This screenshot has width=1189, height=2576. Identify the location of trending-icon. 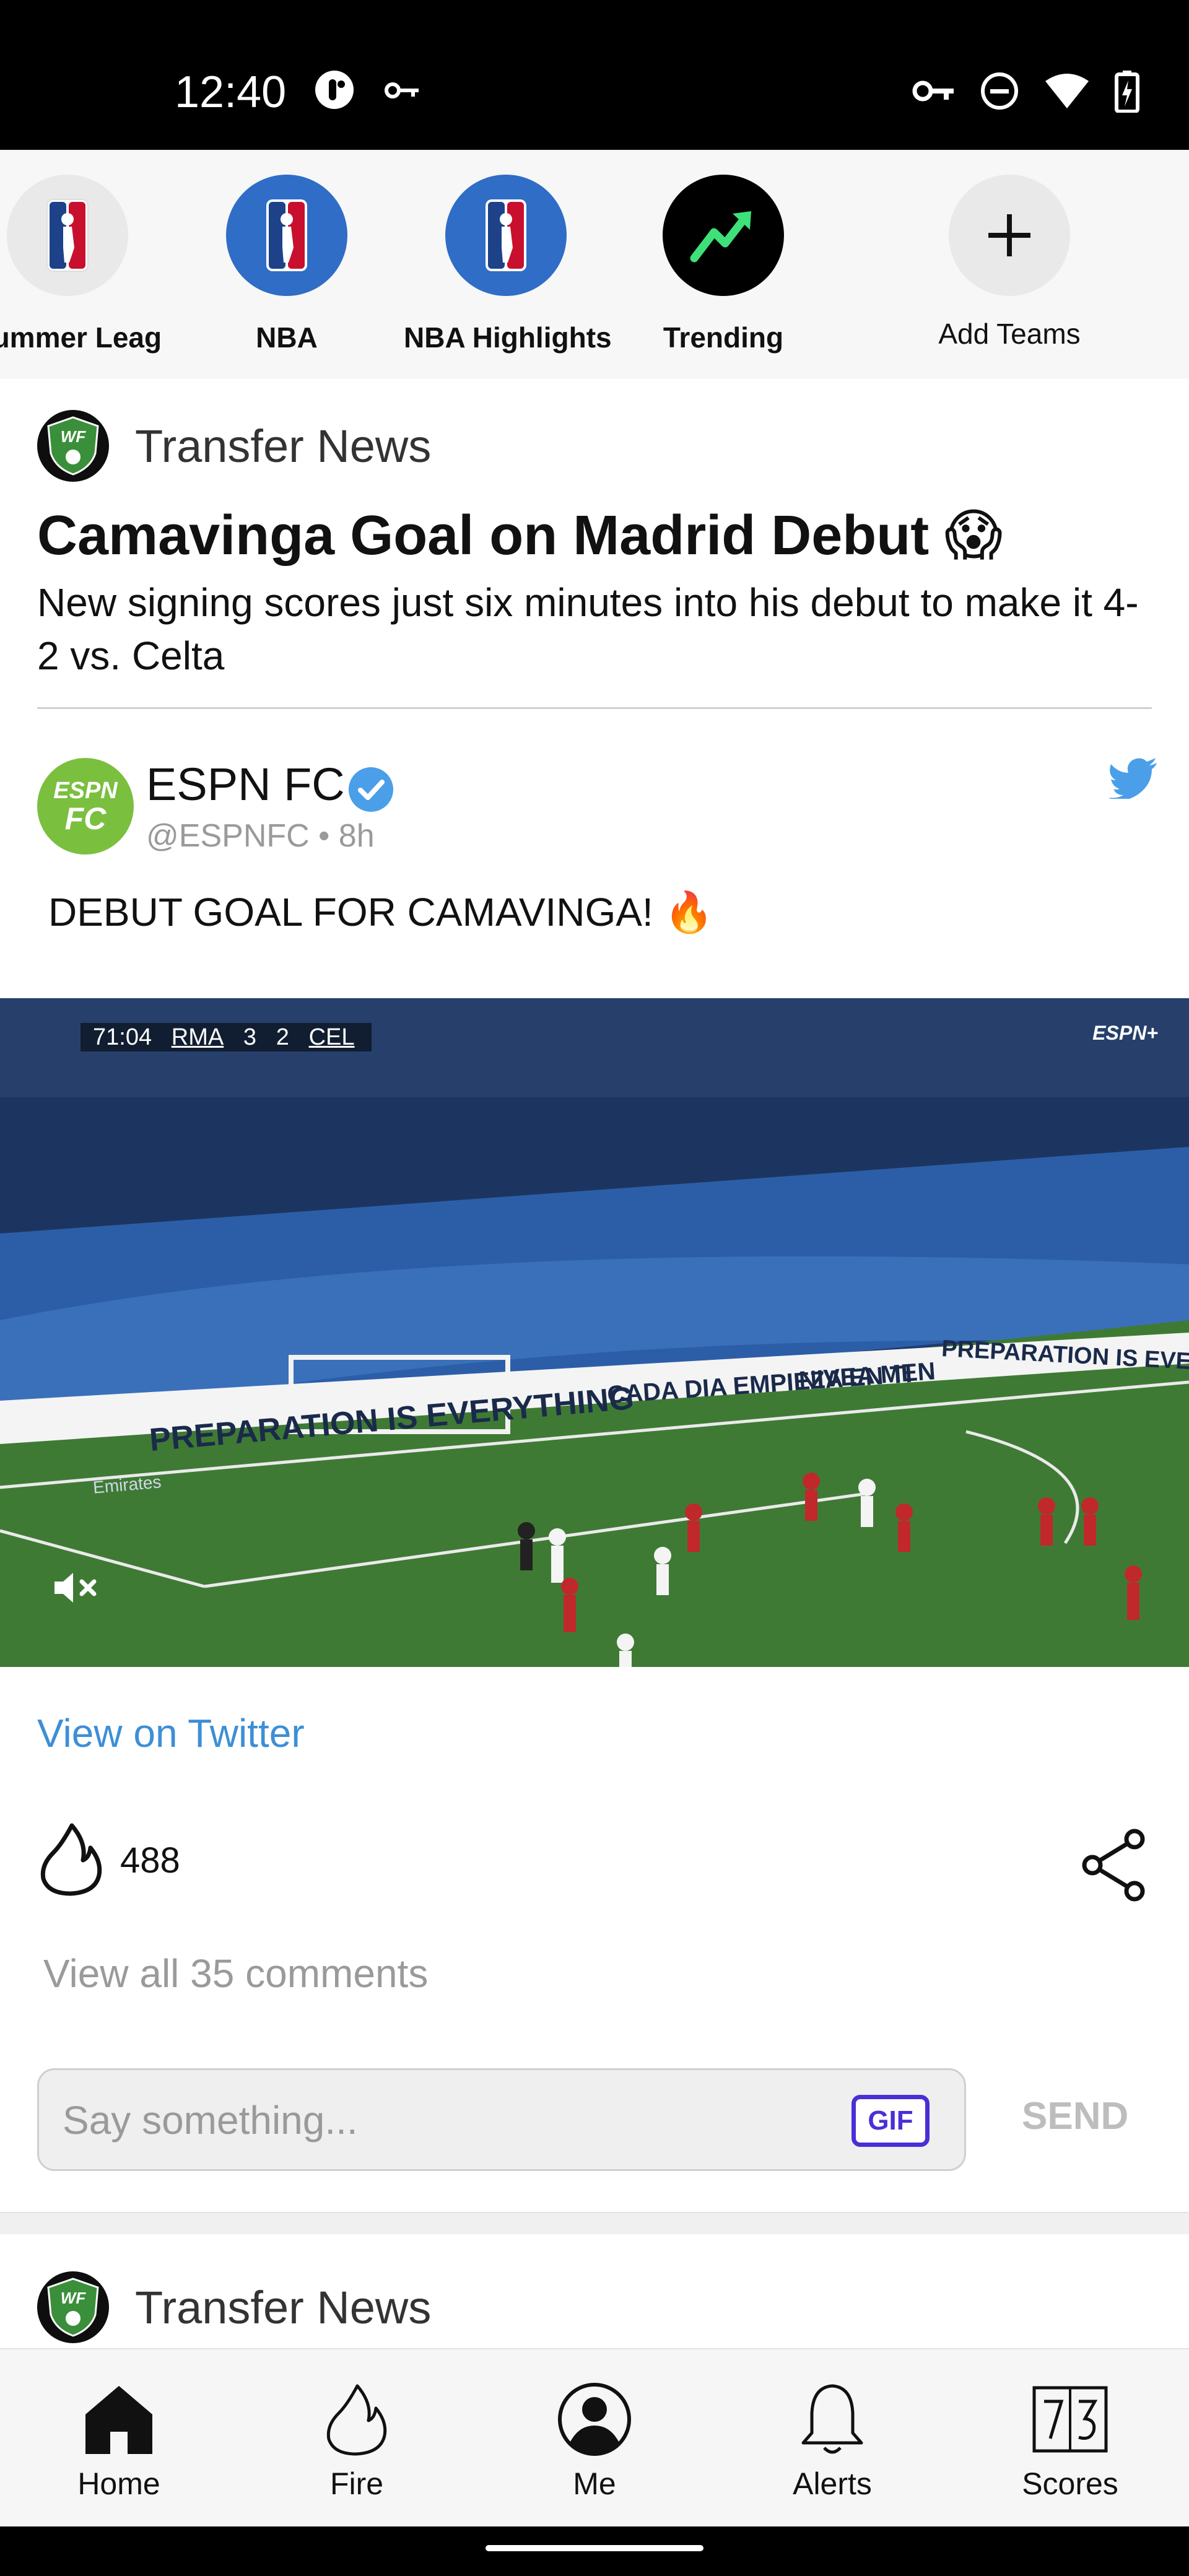
(723, 235).